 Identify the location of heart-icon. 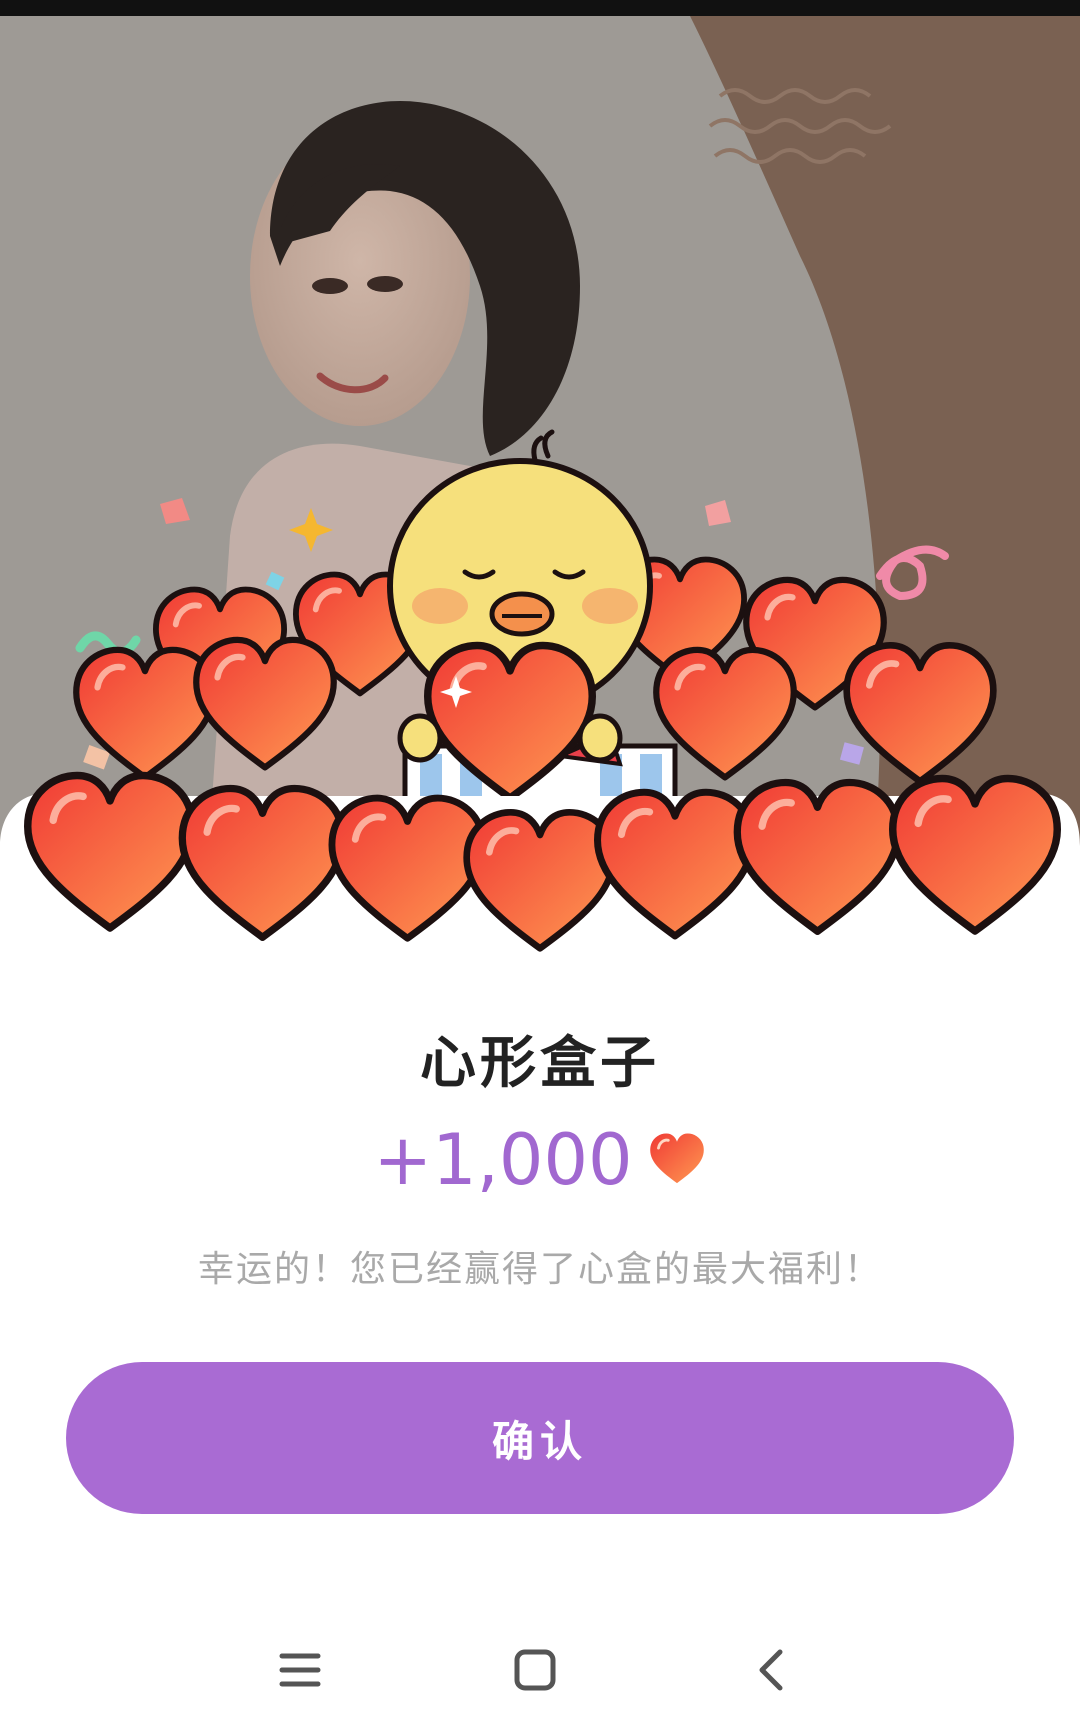
(676, 1158).